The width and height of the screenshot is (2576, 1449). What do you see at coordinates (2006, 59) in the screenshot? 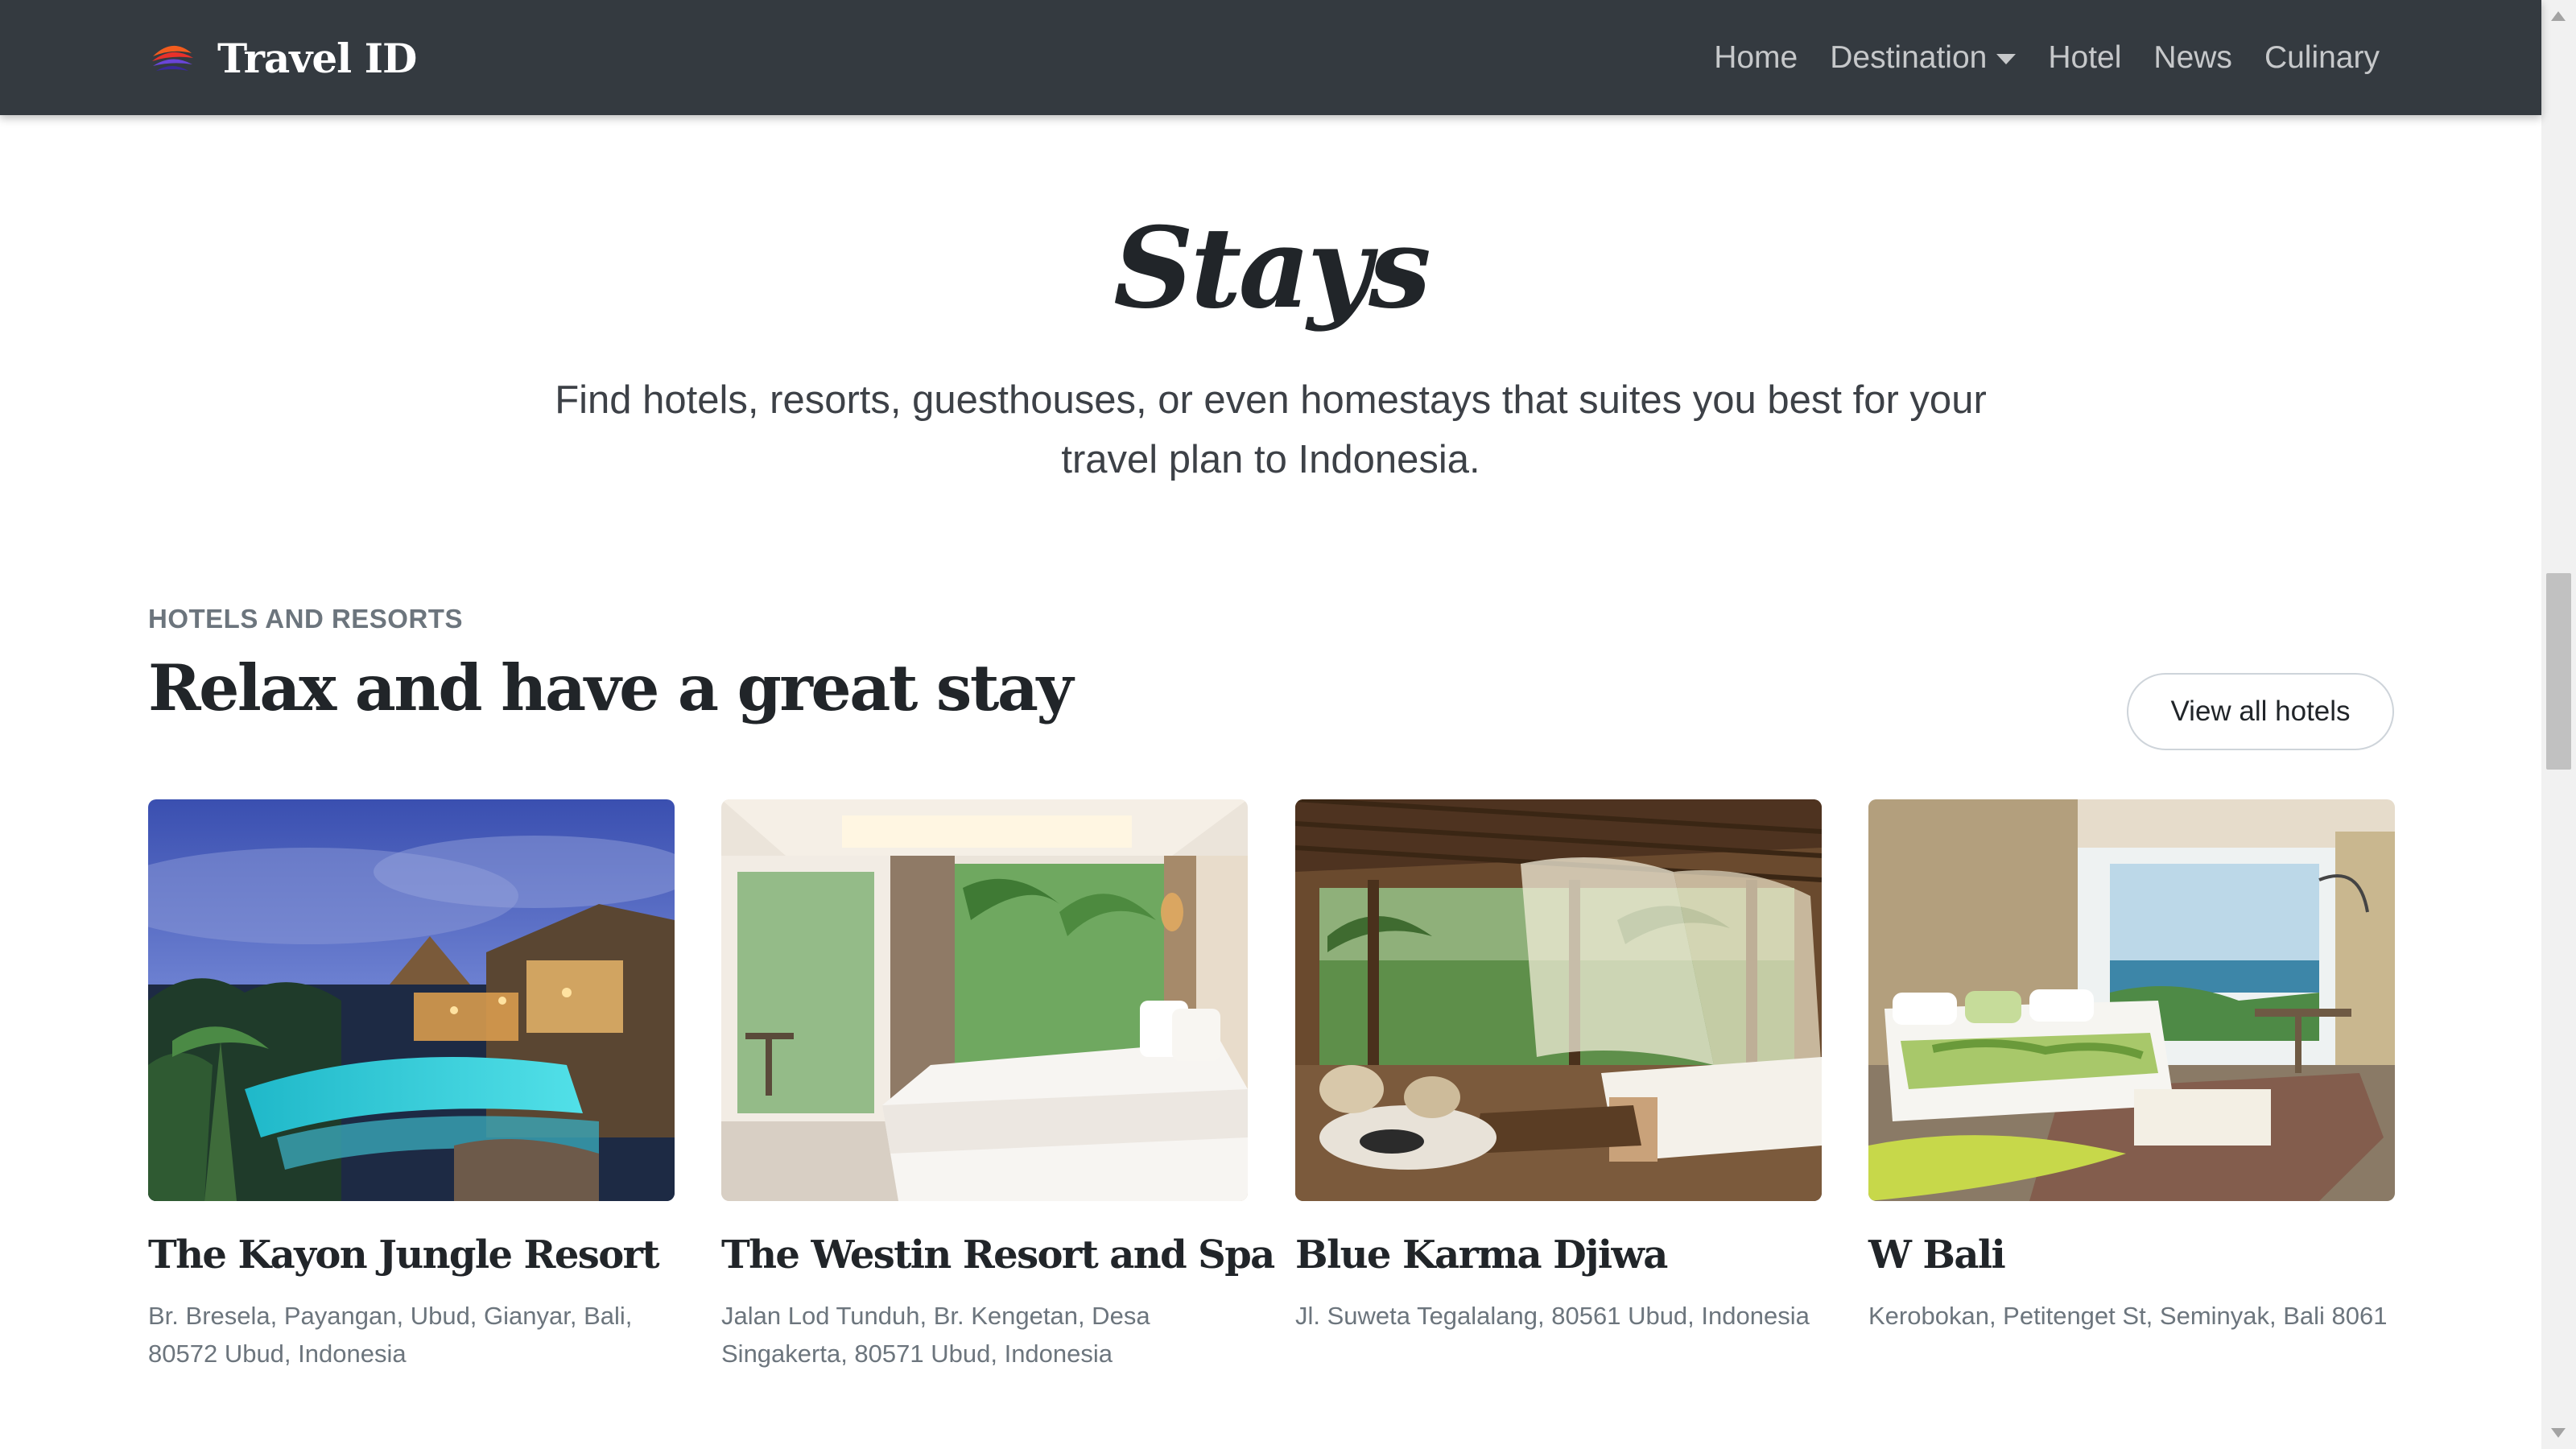
I see `caret-down-icon` at bounding box center [2006, 59].